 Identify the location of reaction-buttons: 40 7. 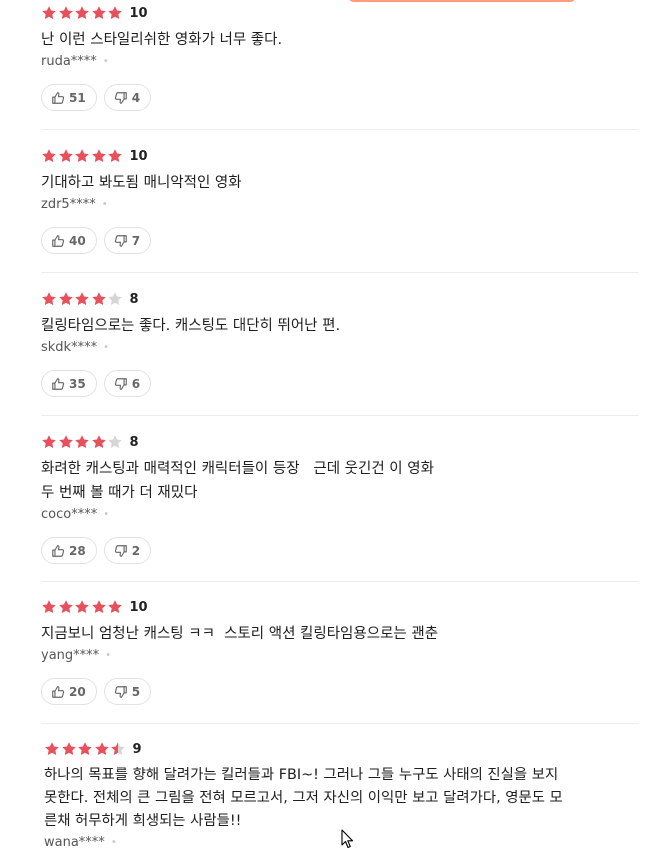
(340, 240).